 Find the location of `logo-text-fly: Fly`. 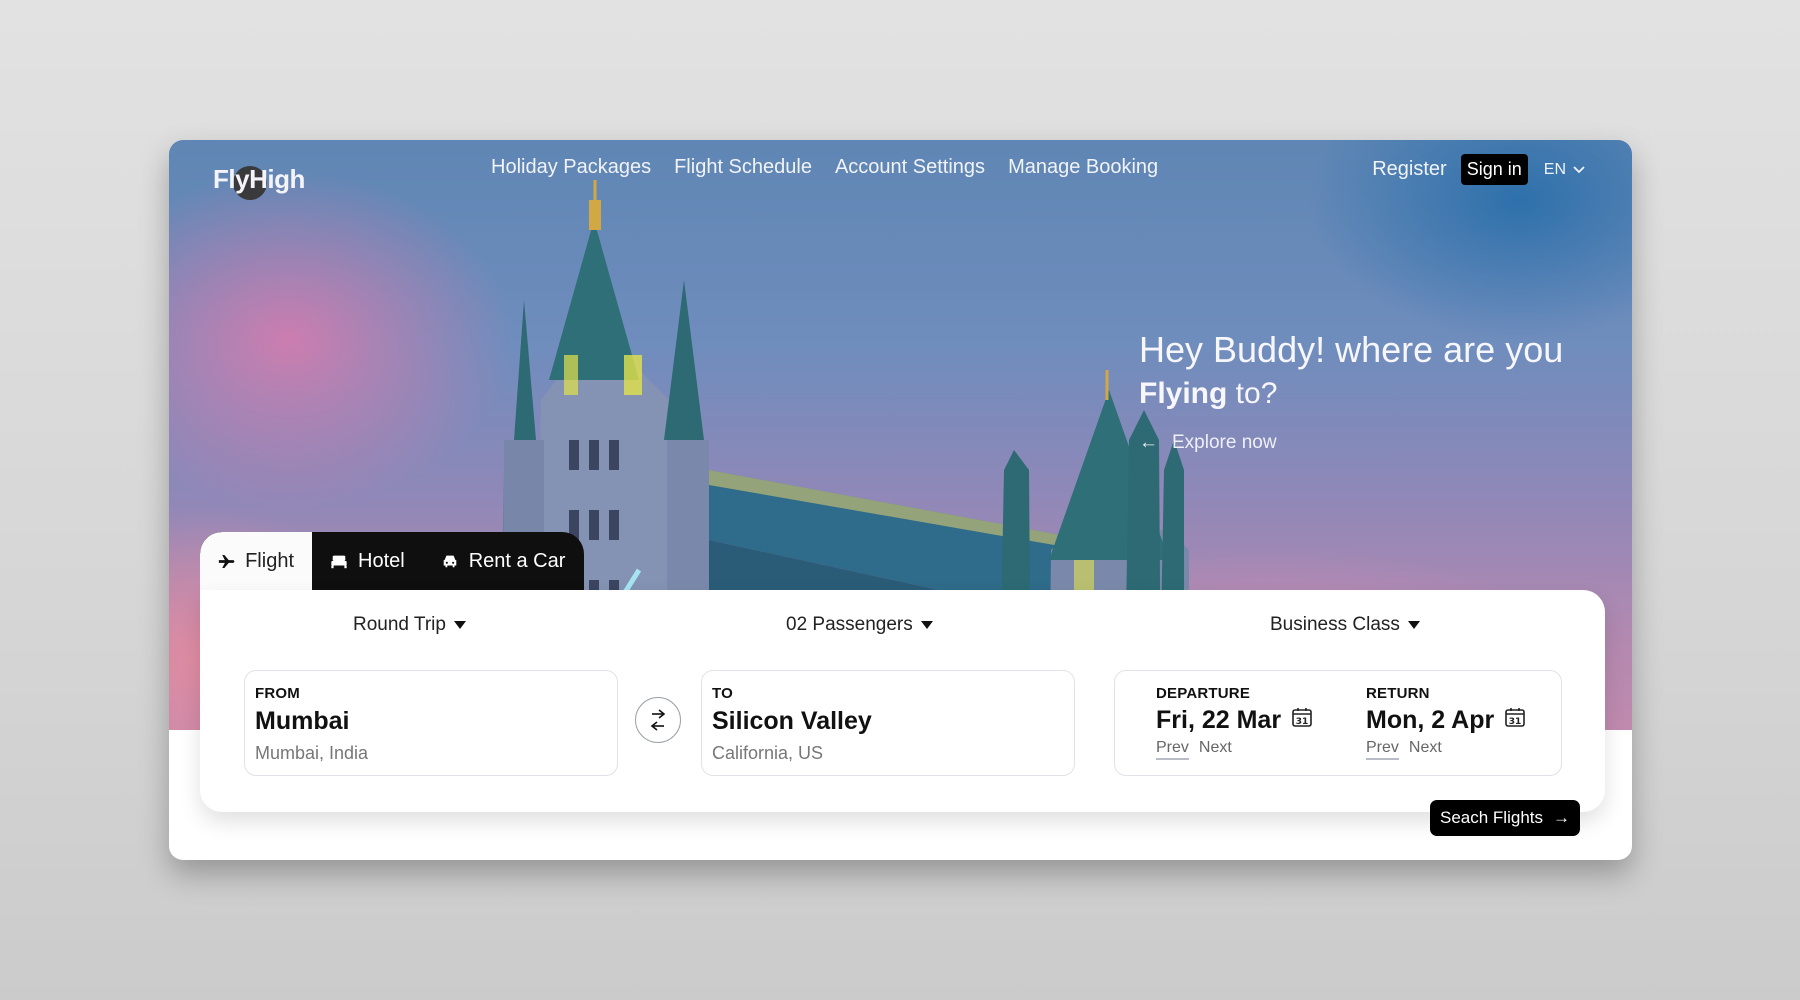

logo-text-fly: Fly is located at coordinates (231, 178).